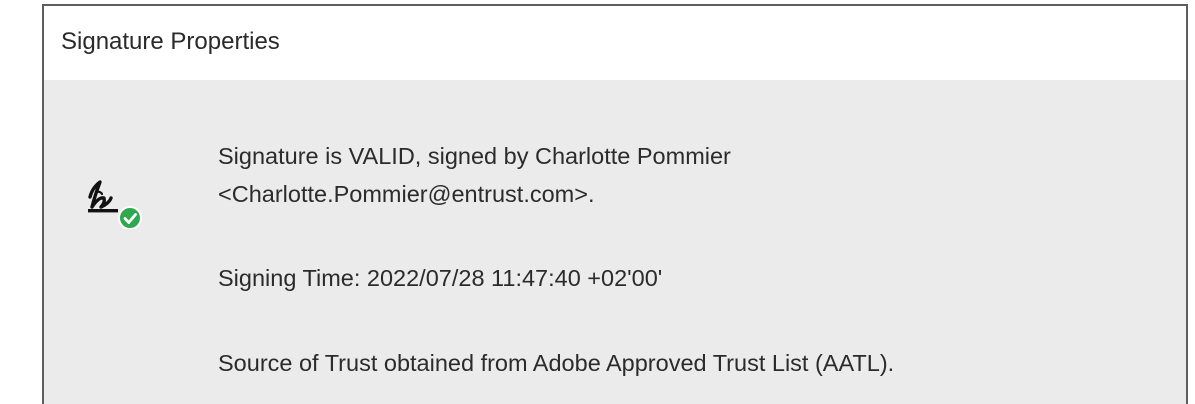 The width and height of the screenshot is (1195, 404). Describe the element at coordinates (170, 41) in the screenshot. I see `dialog-title: Signature Properties` at that location.